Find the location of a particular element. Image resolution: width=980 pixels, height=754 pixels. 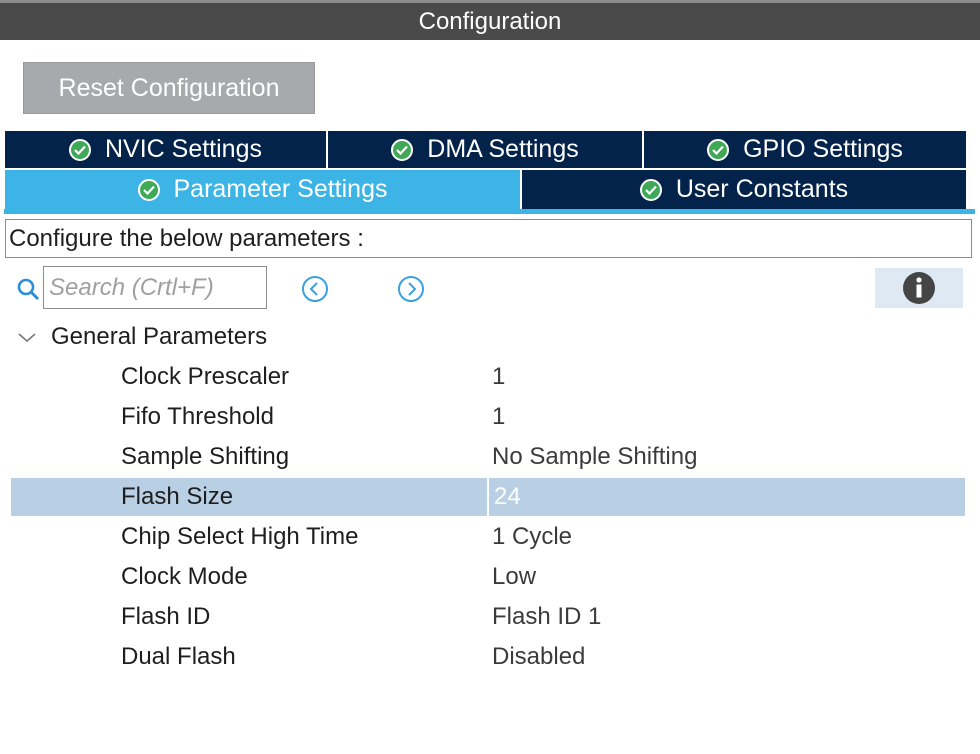

param-value: Low is located at coordinates (514, 577).